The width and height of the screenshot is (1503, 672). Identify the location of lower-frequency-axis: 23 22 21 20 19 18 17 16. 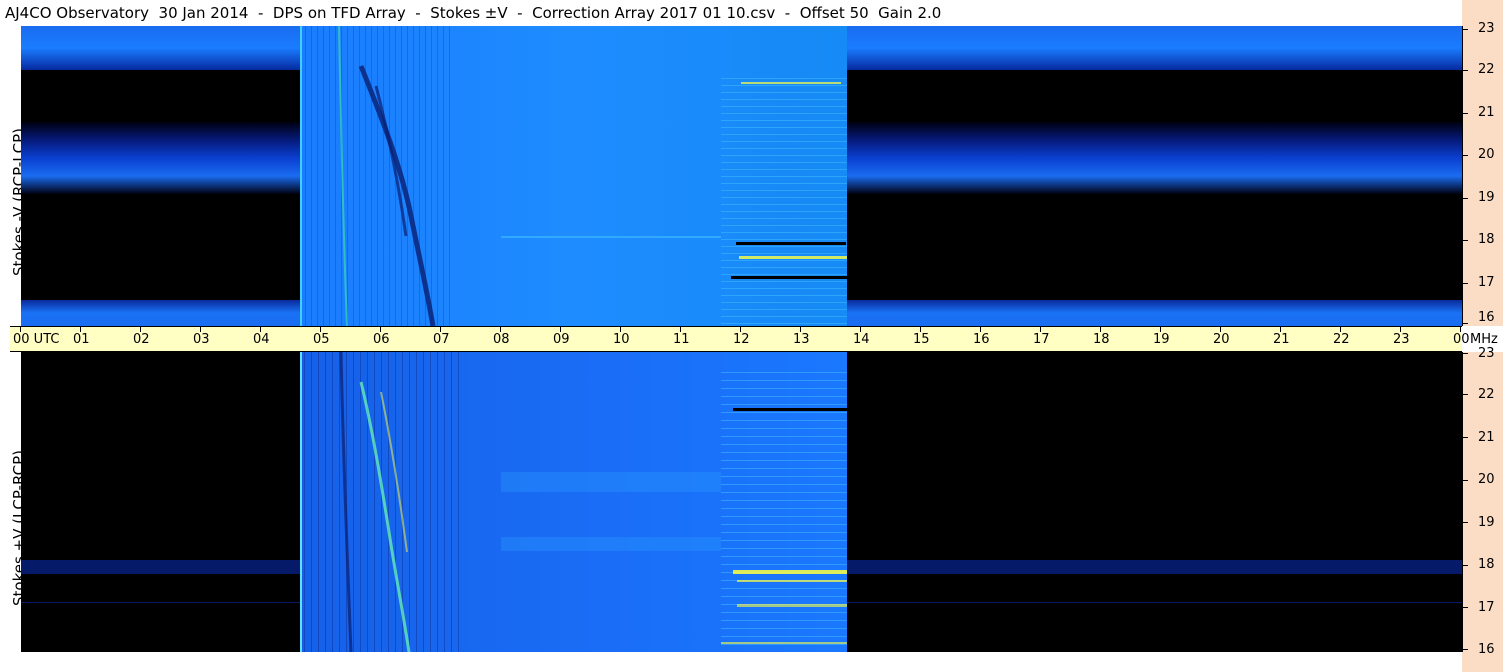
(1482, 509).